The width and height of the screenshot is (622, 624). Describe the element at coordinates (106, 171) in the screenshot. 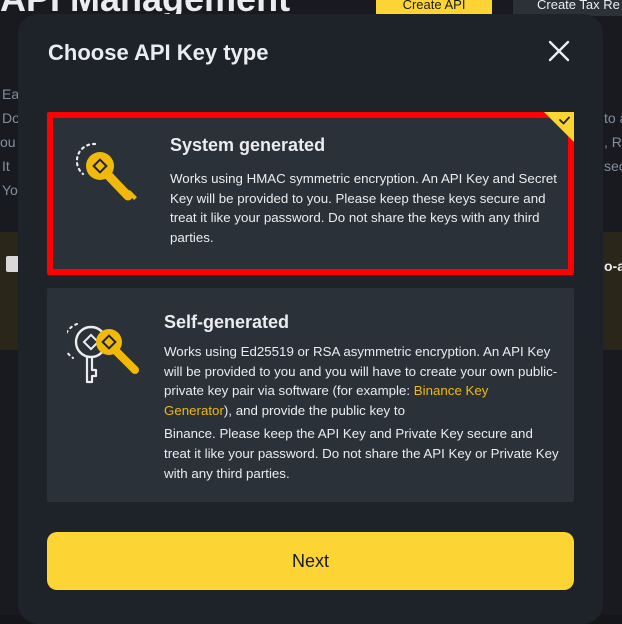

I see `system-key-icon` at that location.